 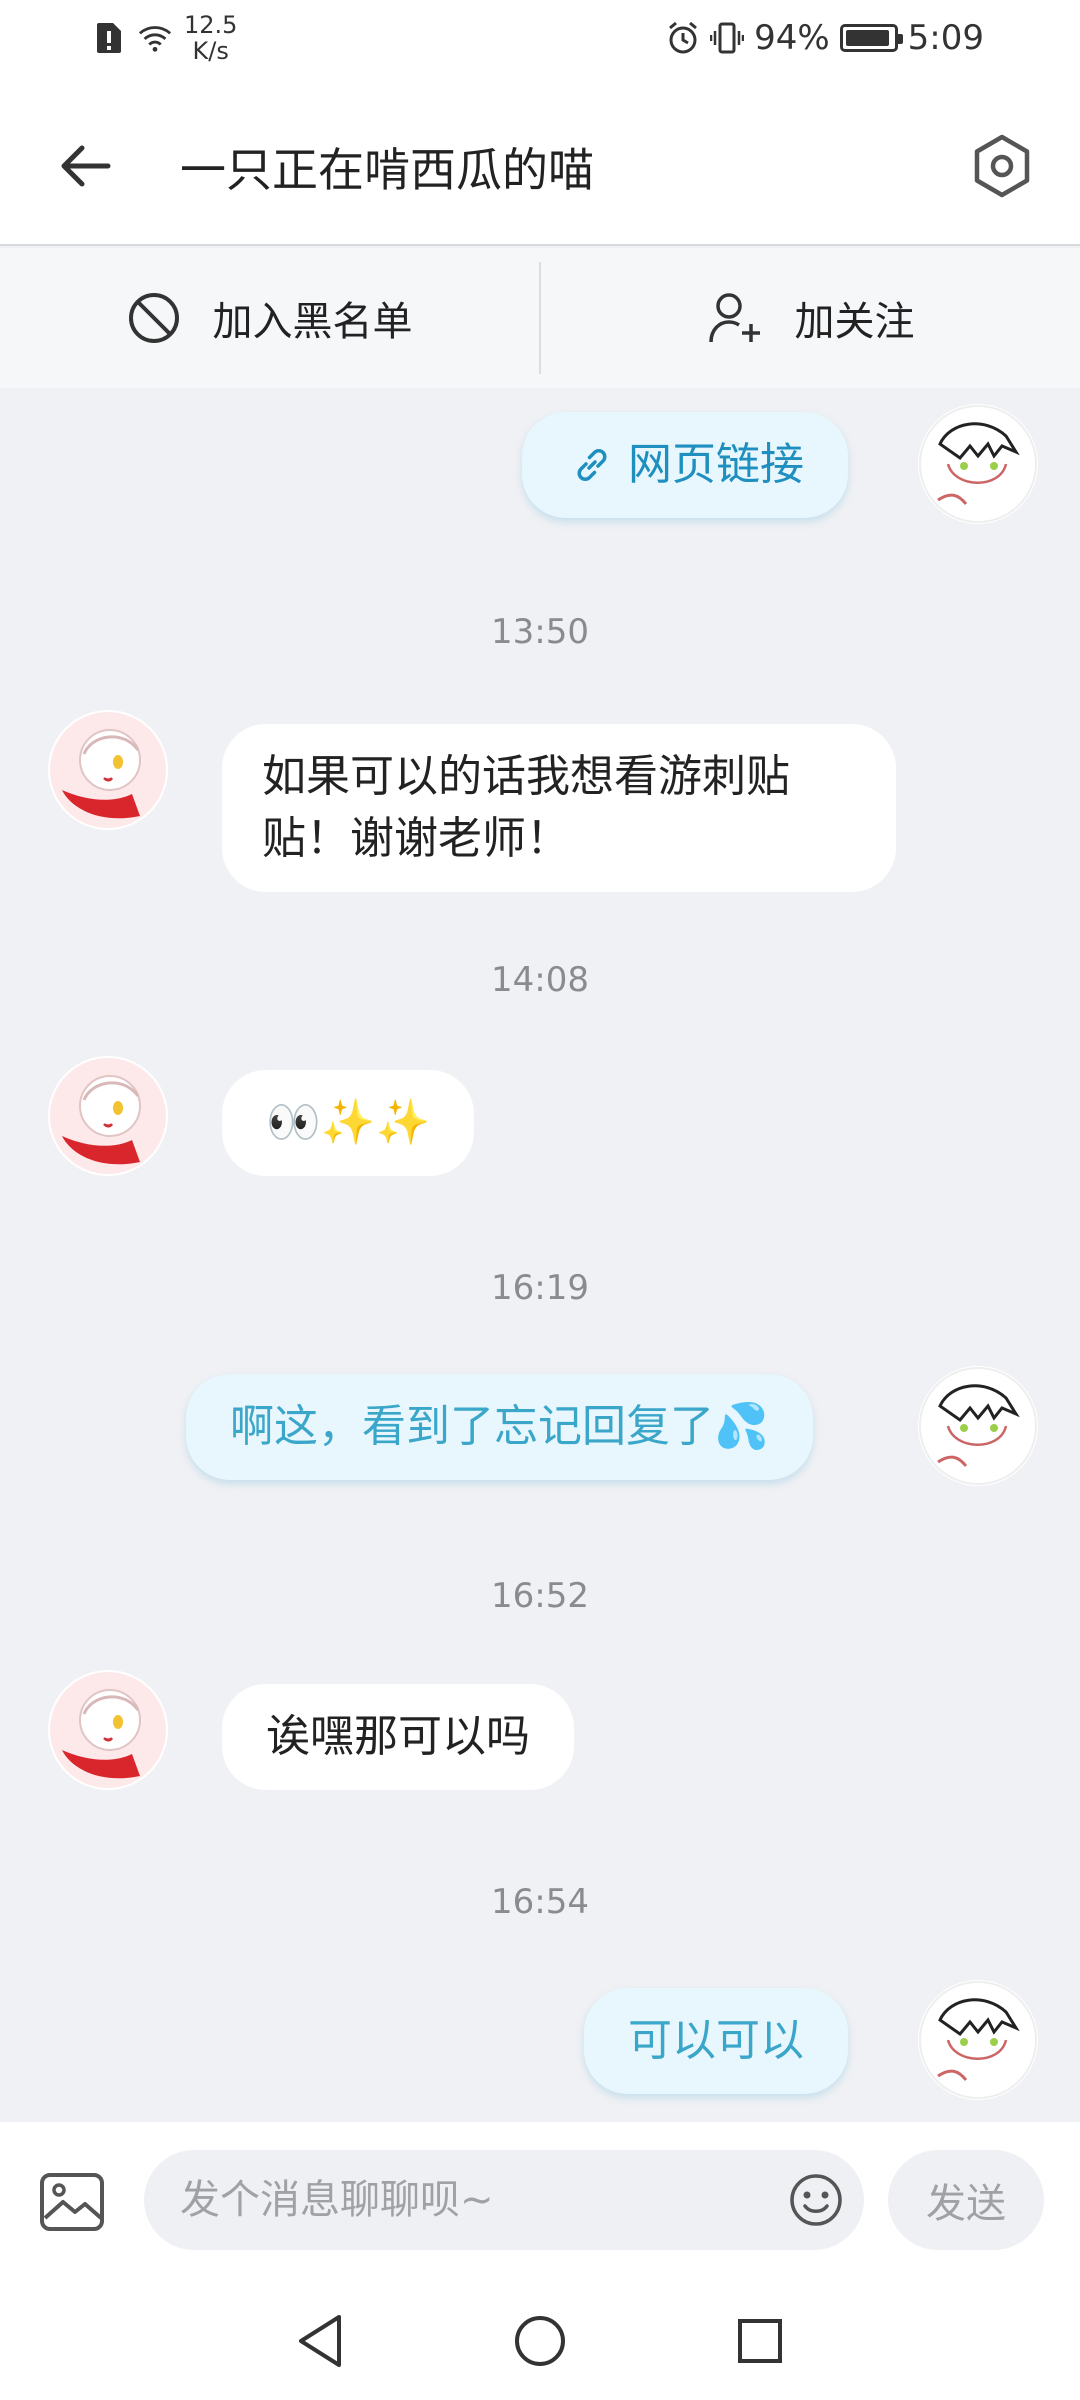 I want to click on follow-button: 加关注, so click(x=810, y=318).